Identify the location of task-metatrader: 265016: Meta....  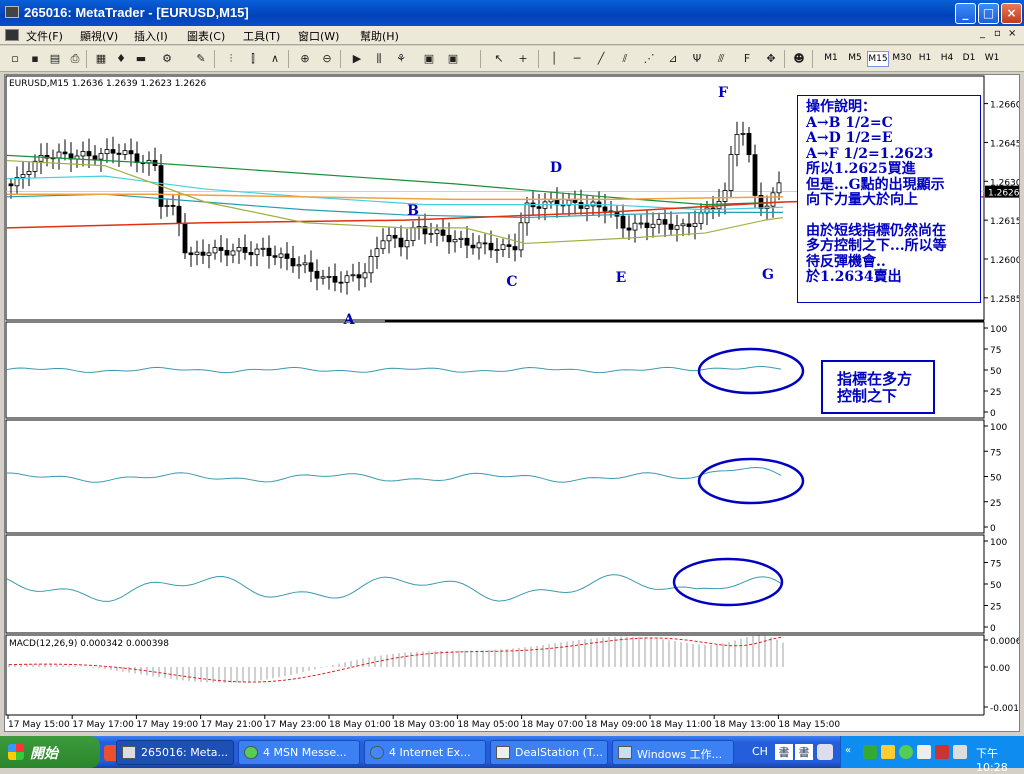
(175, 752).